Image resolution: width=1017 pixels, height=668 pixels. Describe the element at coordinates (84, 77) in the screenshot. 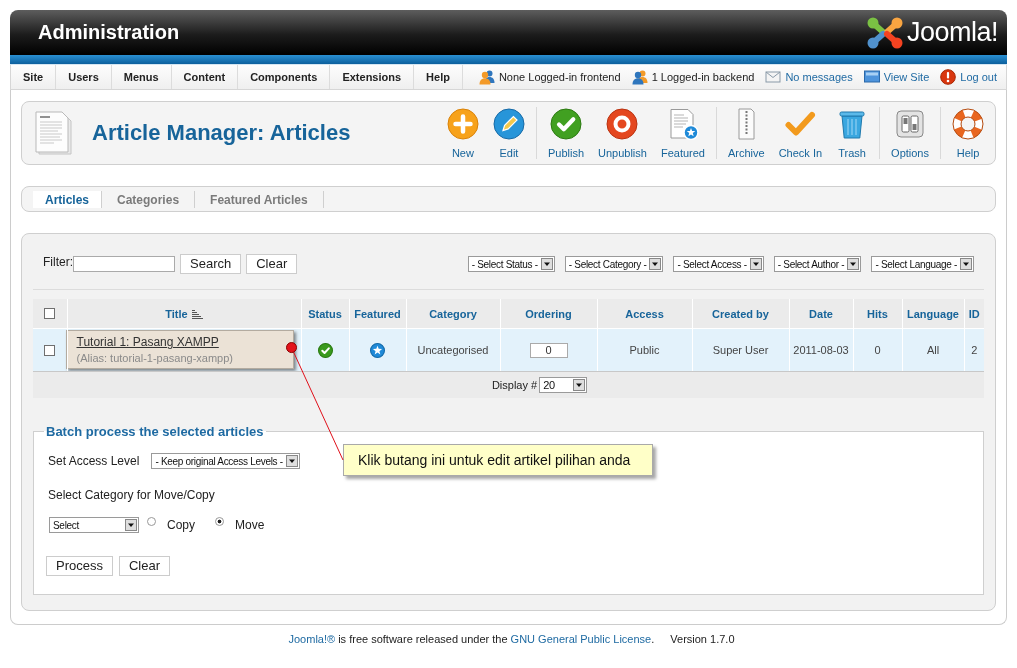

I see `menu-item: Users` at that location.